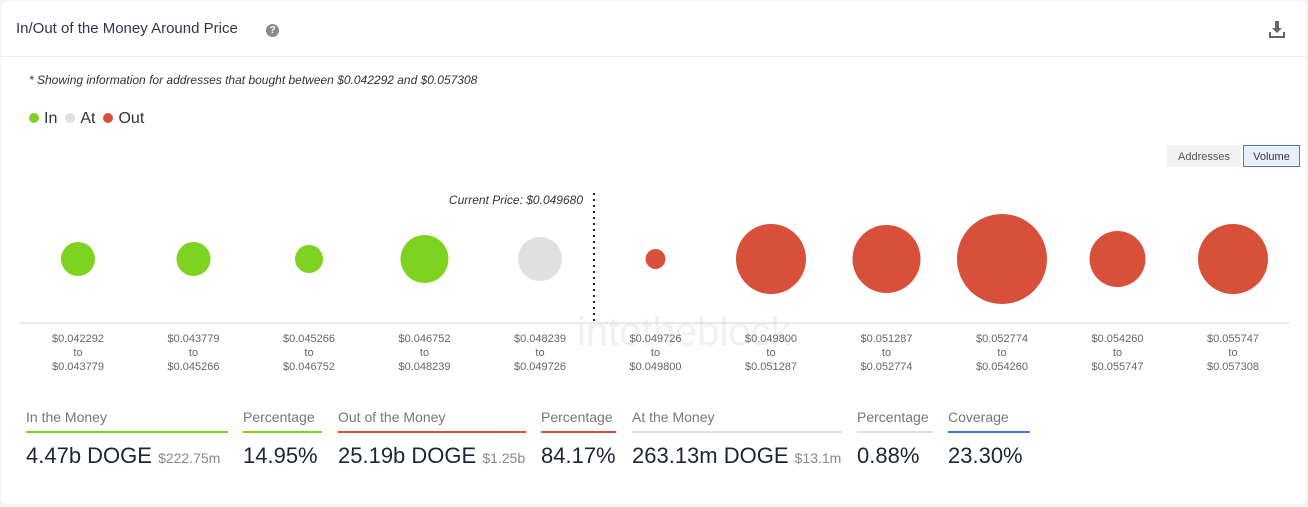 The width and height of the screenshot is (1308, 507). Describe the element at coordinates (818, 458) in the screenshot. I see `stat-usd: $13.1m` at that location.